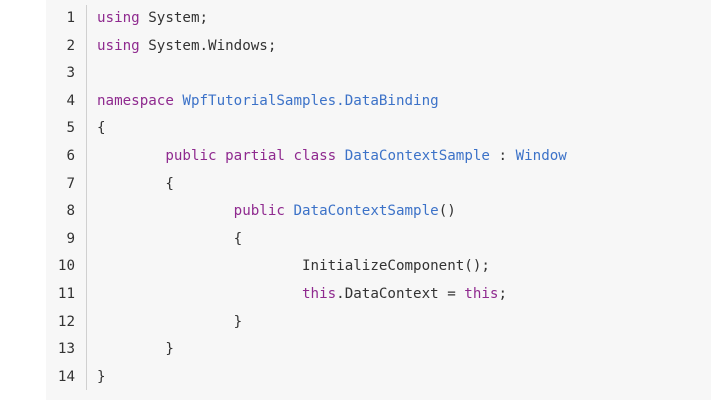 The width and height of the screenshot is (711, 406). I want to click on line-number: 13, so click(66, 349).